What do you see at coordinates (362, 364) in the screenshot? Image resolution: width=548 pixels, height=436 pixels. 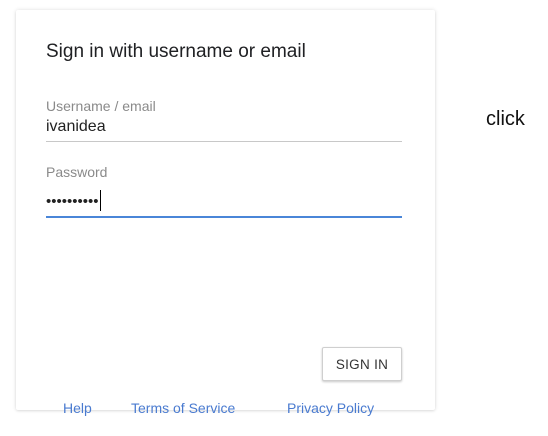 I see `sign-in-button: SIGN IN` at bounding box center [362, 364].